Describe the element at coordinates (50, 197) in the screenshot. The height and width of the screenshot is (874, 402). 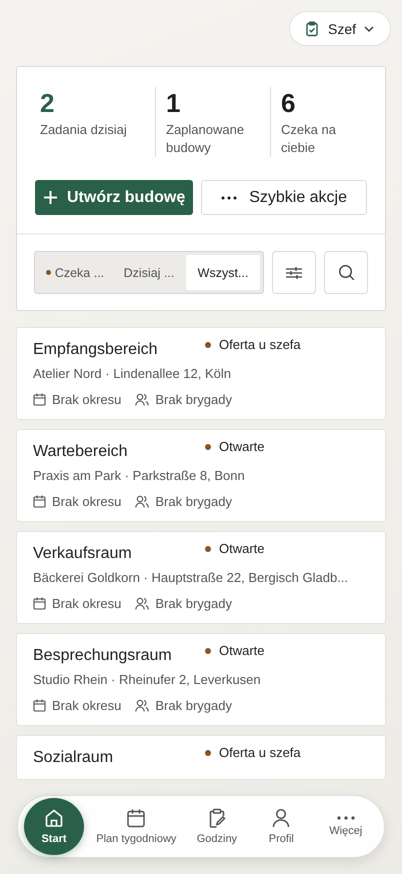
I see `plus-icon` at that location.